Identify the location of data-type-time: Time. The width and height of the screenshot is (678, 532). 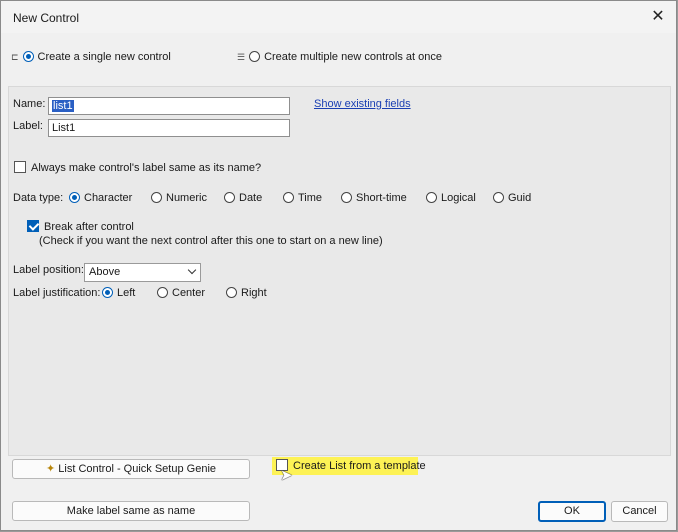
(302, 198).